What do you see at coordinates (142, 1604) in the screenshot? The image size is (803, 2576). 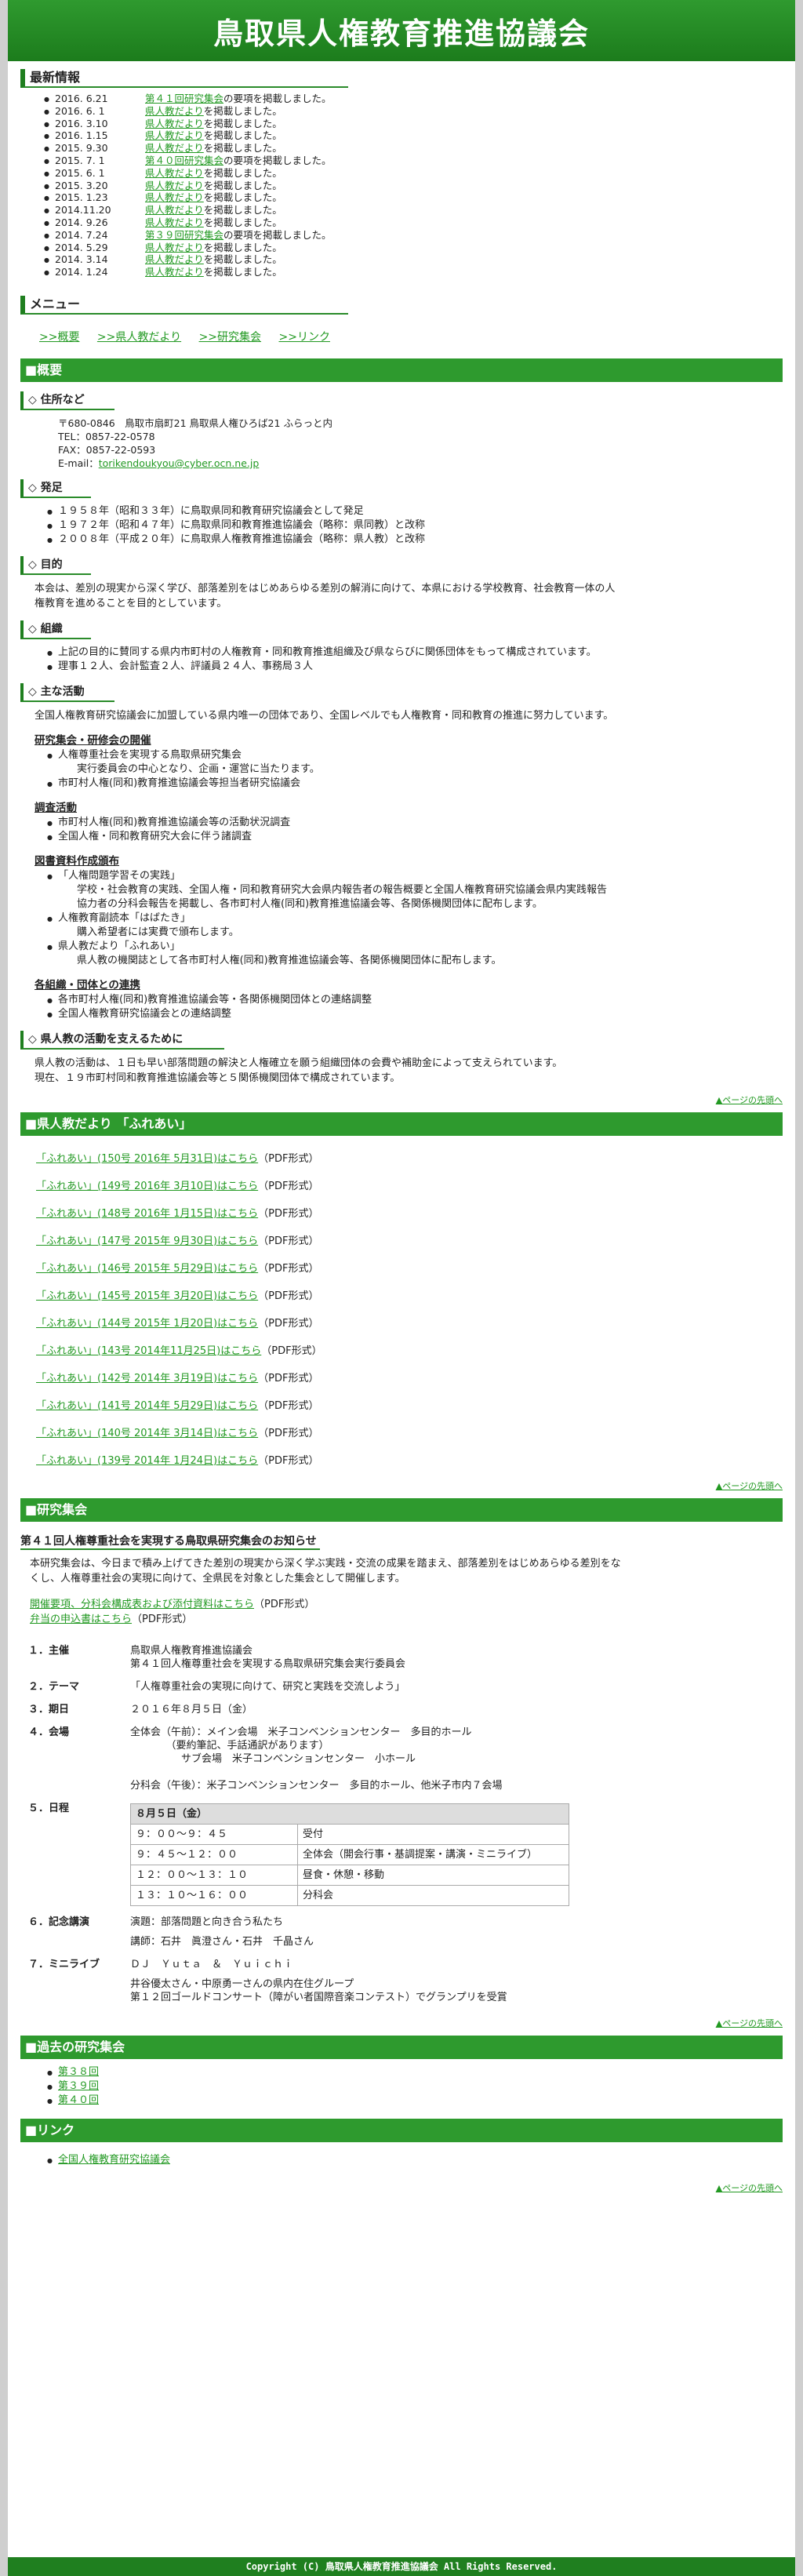 I see `kenkyu-doc-link: 開催要項、分科会構成表および添付資料はこちら` at bounding box center [142, 1604].